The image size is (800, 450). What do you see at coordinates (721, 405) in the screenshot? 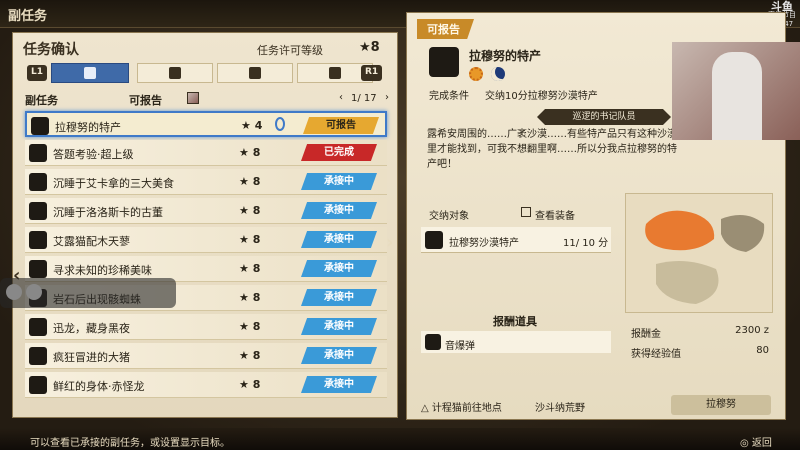
I see `region-button: 拉穆努` at bounding box center [721, 405].